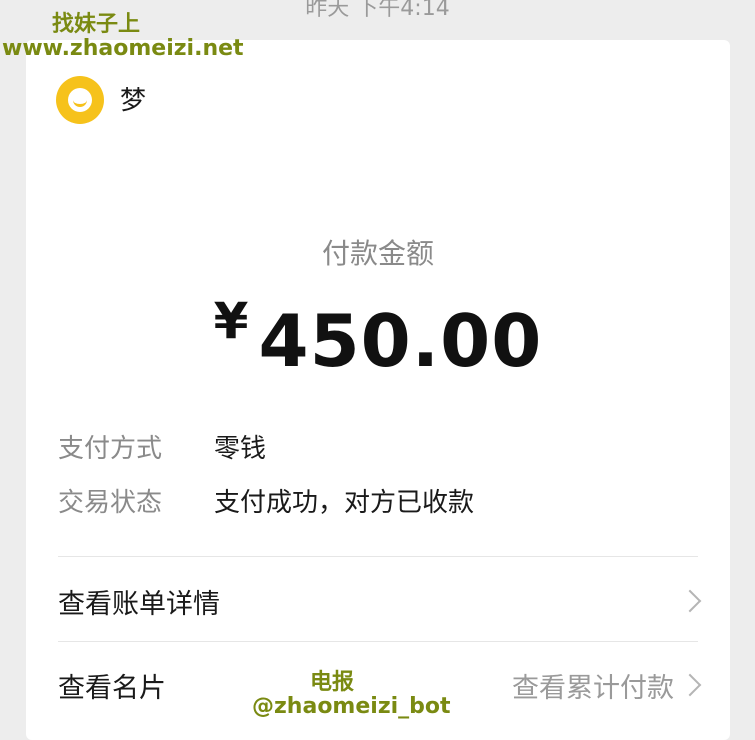 This screenshot has width=755, height=740. Describe the element at coordinates (123, 48) in the screenshot. I see `watermark-top-line2: www.zhaomeizi.net` at that location.